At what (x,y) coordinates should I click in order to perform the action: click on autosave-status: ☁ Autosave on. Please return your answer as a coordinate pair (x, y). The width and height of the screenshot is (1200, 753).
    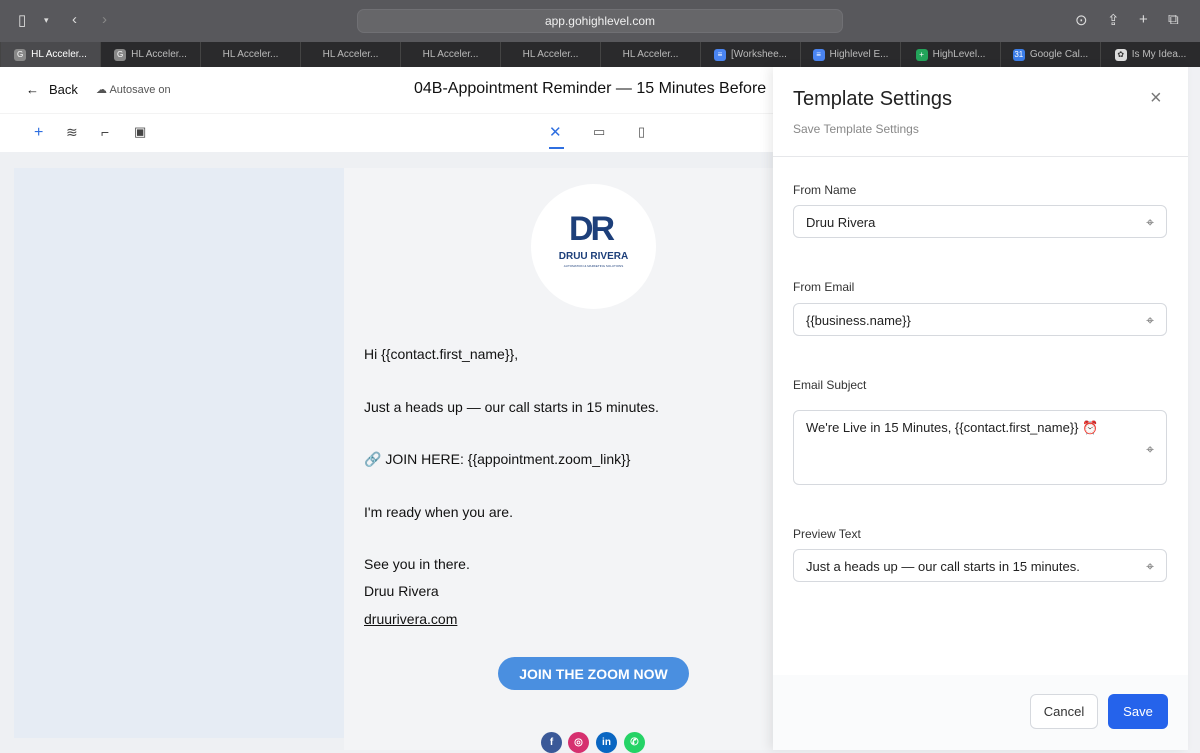
    Looking at the image, I should click on (133, 89).